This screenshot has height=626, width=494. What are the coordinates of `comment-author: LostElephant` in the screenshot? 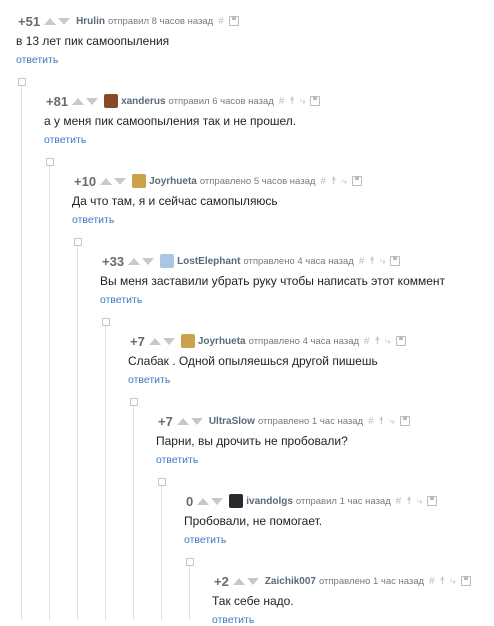 It's located at (208, 261).